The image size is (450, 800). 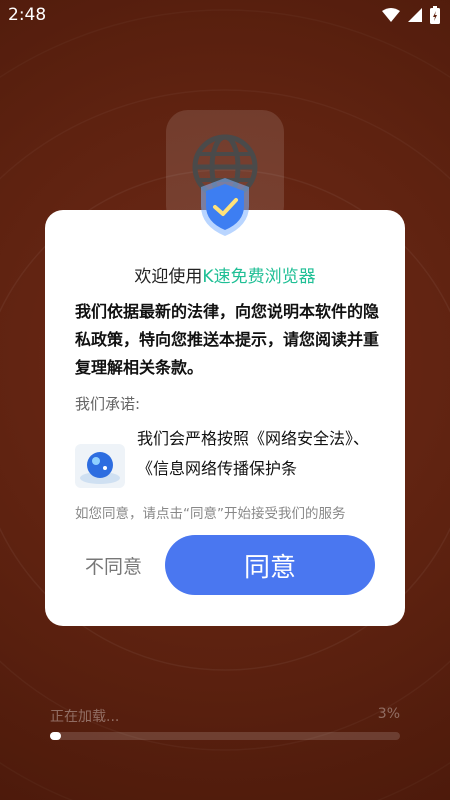 I want to click on globe-thumbnail-icon, so click(x=100, y=468).